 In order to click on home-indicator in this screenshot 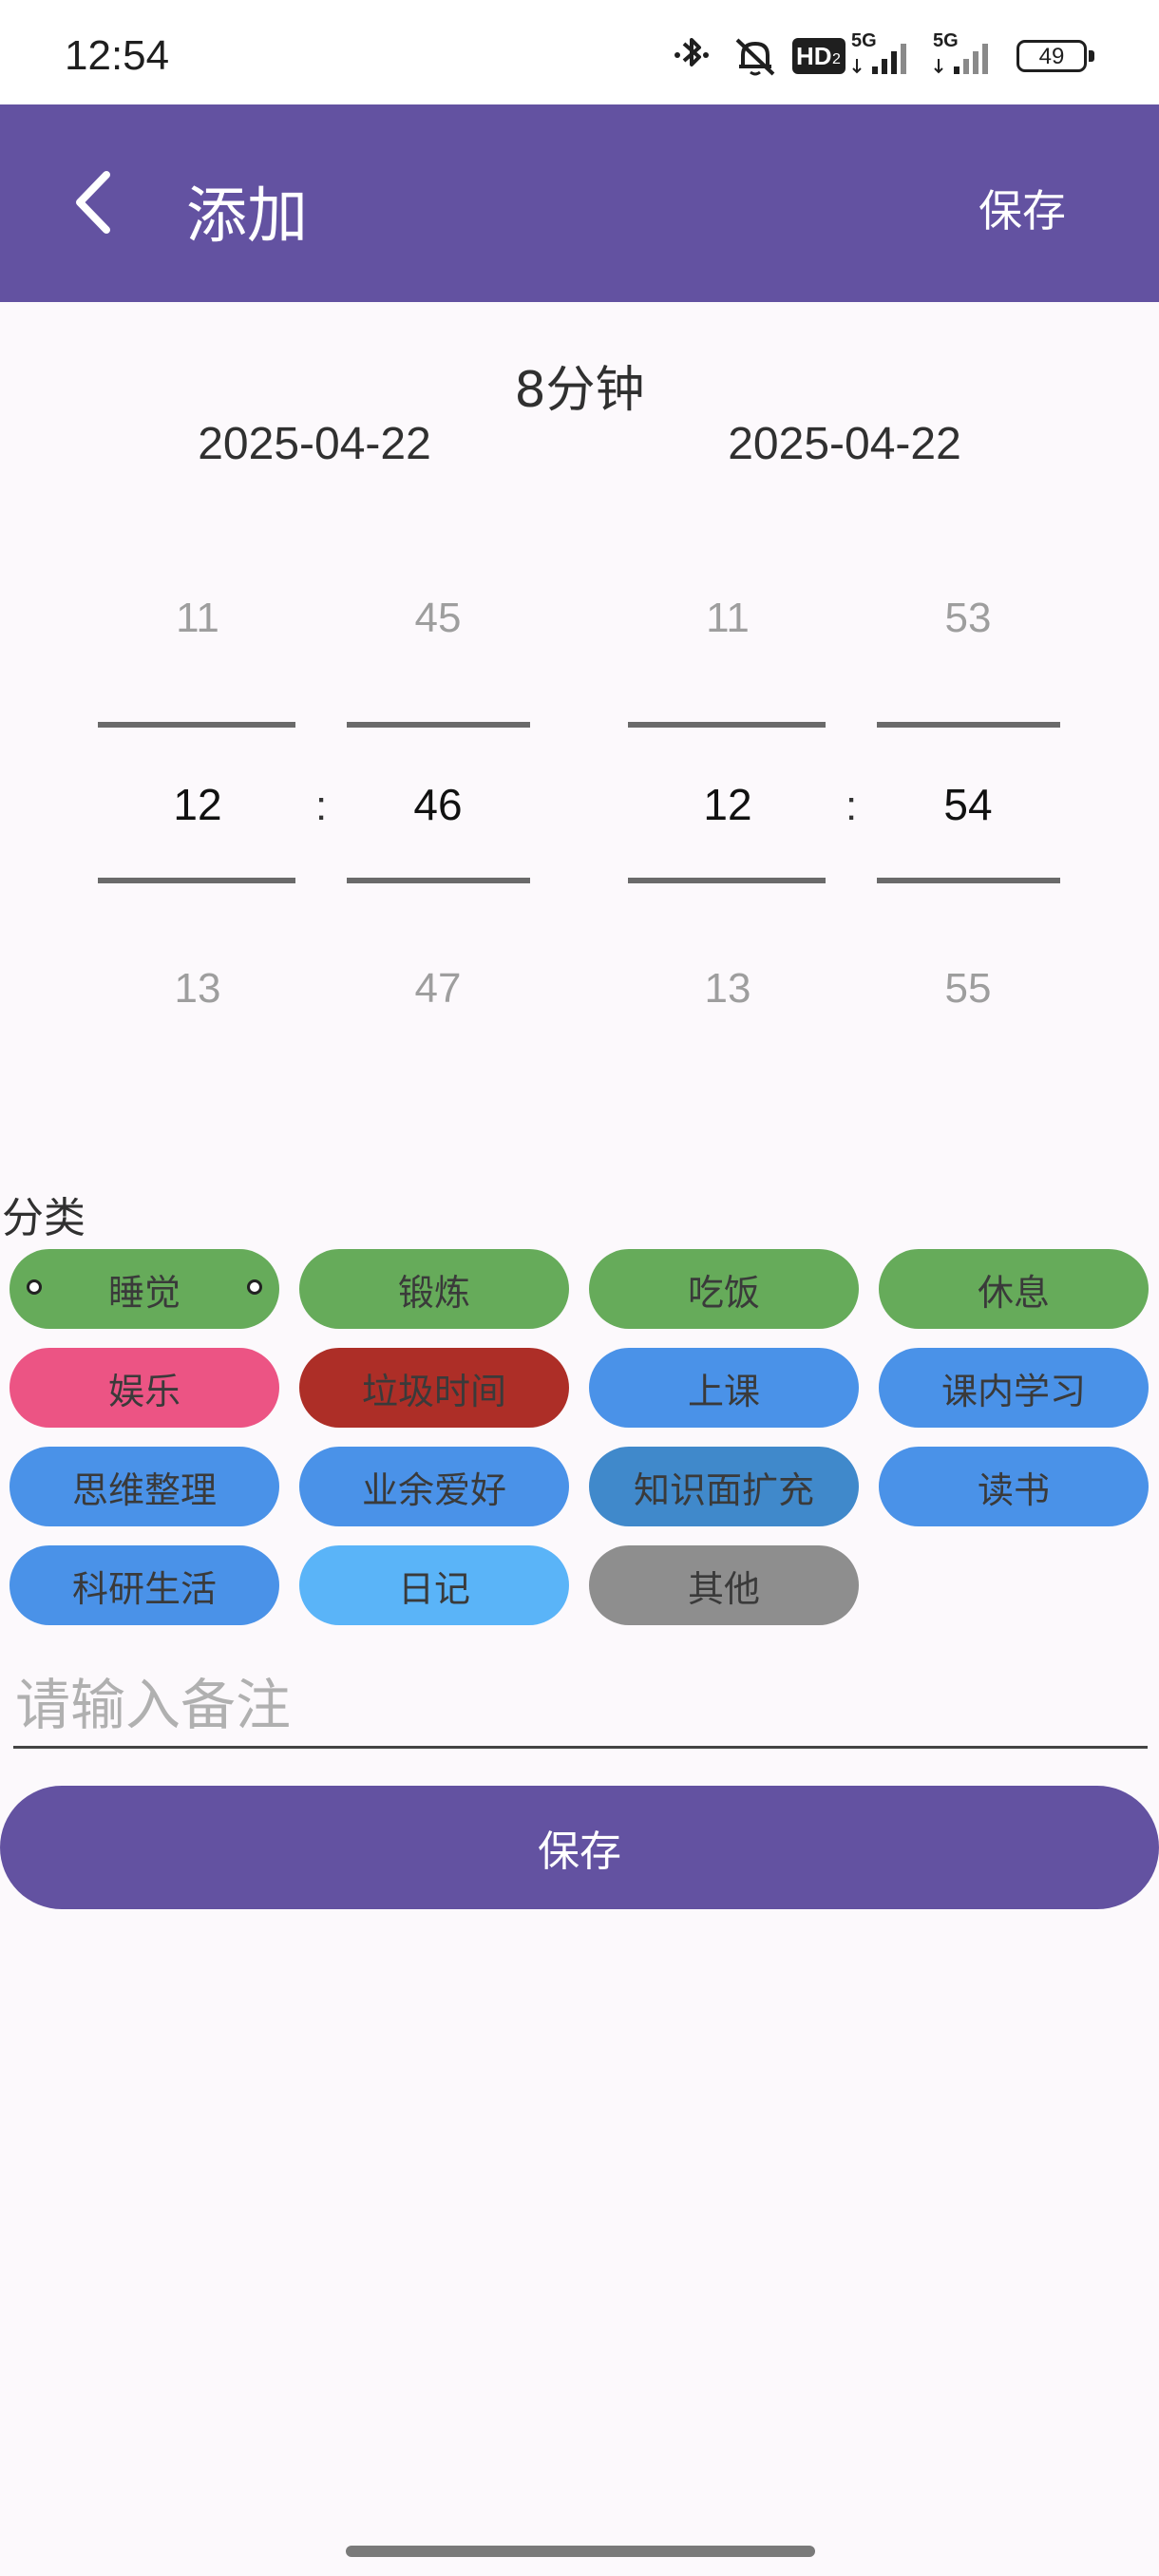, I will do `click(580, 2551)`.